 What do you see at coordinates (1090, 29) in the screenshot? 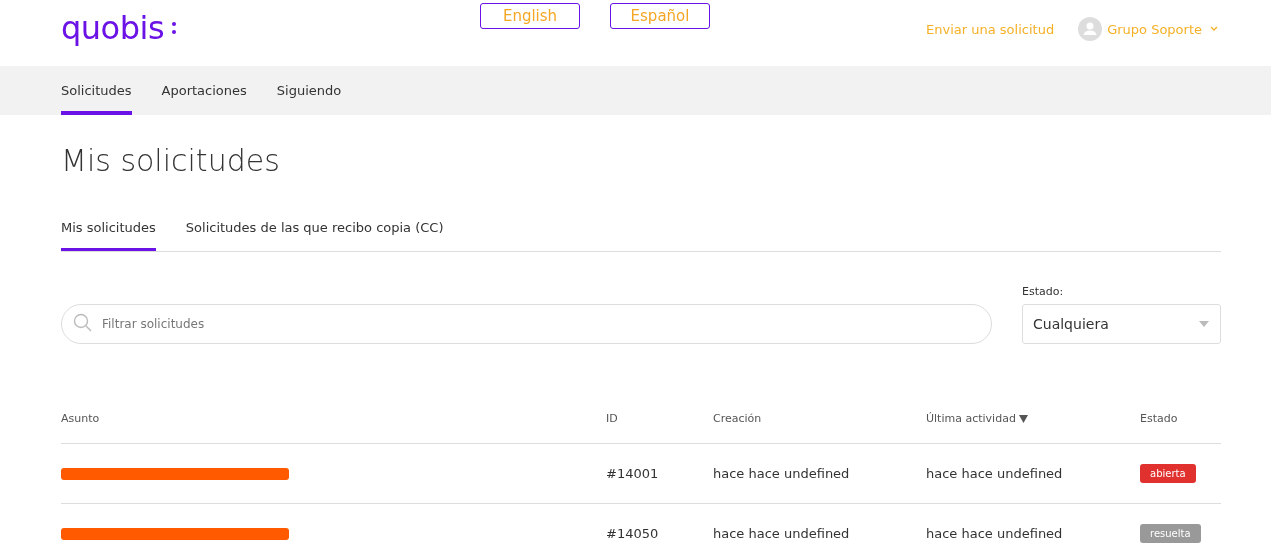
I see `avatar-icon` at bounding box center [1090, 29].